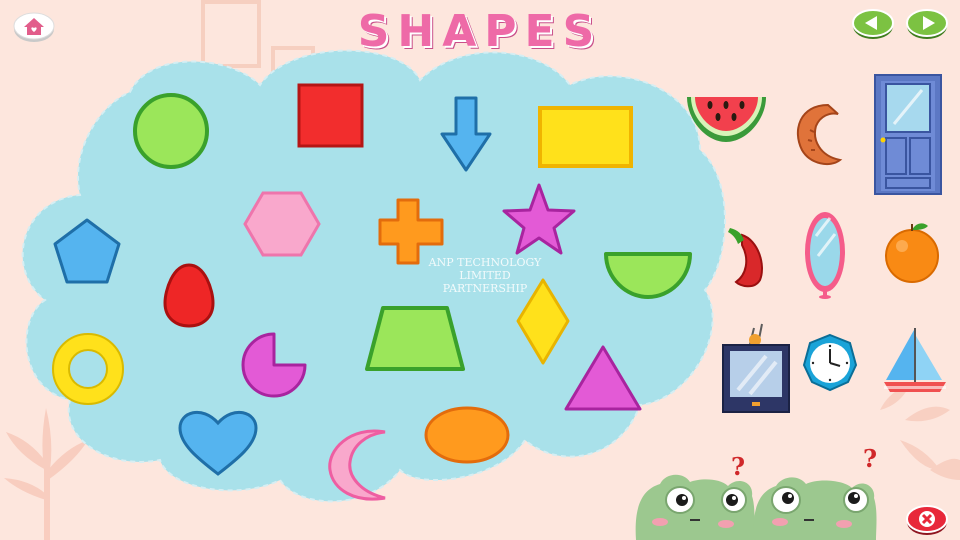  What do you see at coordinates (330, 115) in the screenshot?
I see `shape-square` at bounding box center [330, 115].